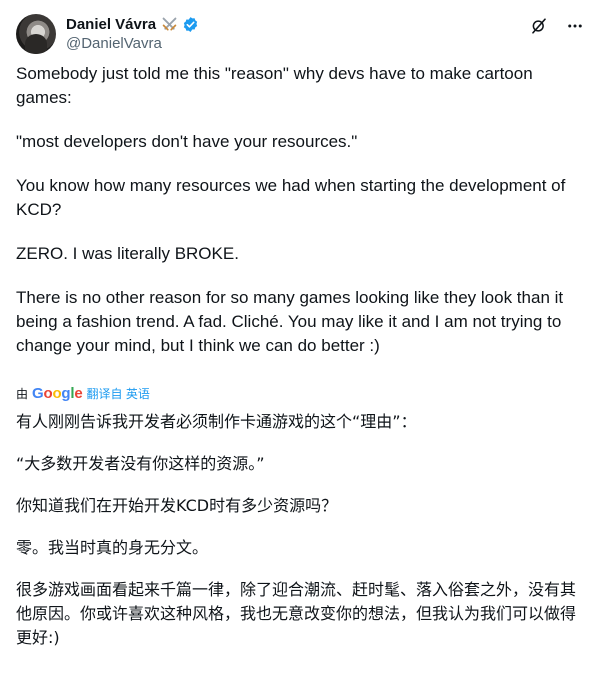 The height and width of the screenshot is (683, 598). Describe the element at coordinates (140, 463) in the screenshot. I see `translated-paragraph: “大多数开发者没有你这样的资源。”` at that location.